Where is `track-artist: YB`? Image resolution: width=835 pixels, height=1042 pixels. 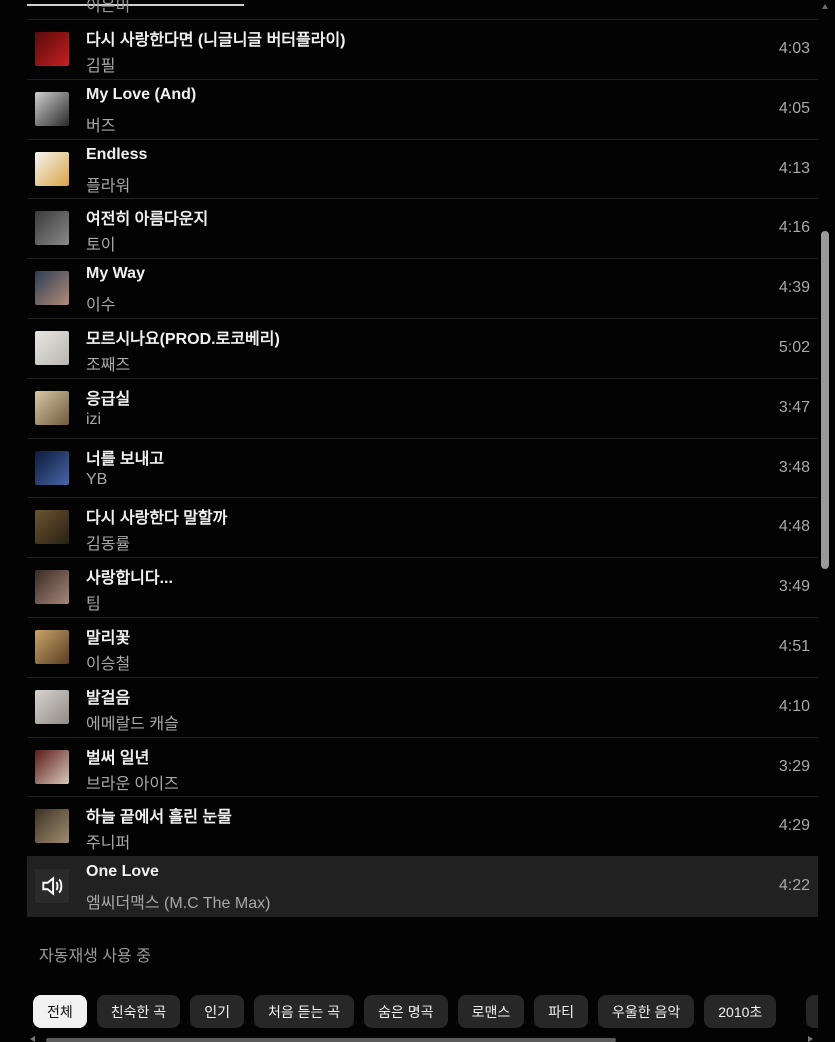
track-artist: YB is located at coordinates (96, 480).